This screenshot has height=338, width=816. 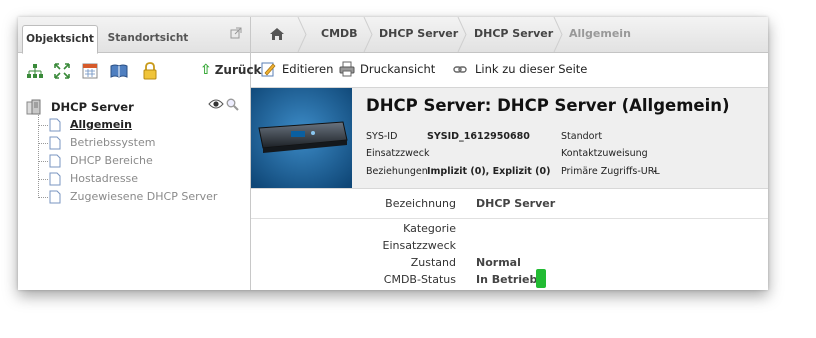 What do you see at coordinates (277, 34) in the screenshot?
I see `home-icon` at bounding box center [277, 34].